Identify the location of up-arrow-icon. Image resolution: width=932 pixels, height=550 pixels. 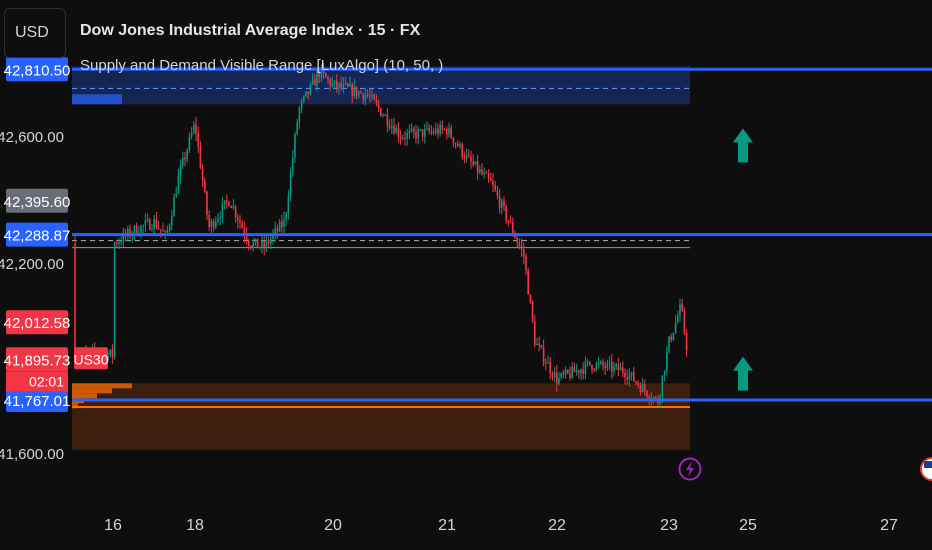
(743, 373).